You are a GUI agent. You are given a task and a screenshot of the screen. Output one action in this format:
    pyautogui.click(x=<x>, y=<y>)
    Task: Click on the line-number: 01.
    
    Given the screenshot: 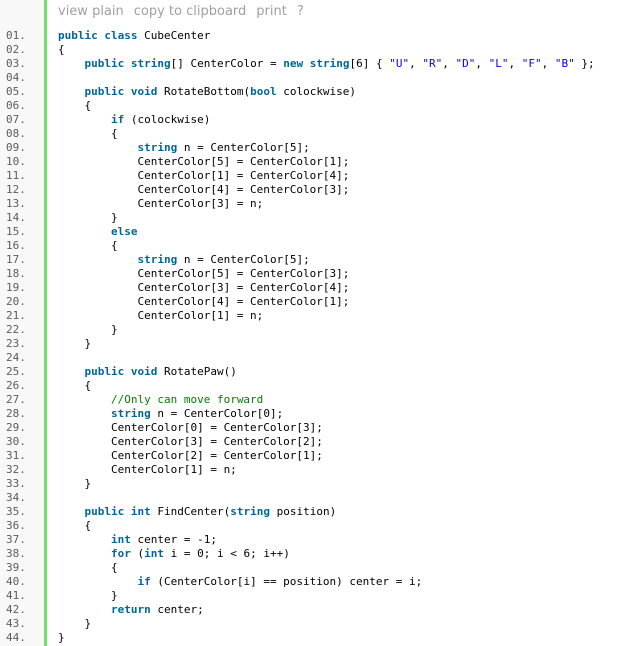 What is the action you would take?
    pyautogui.click(x=16, y=35)
    